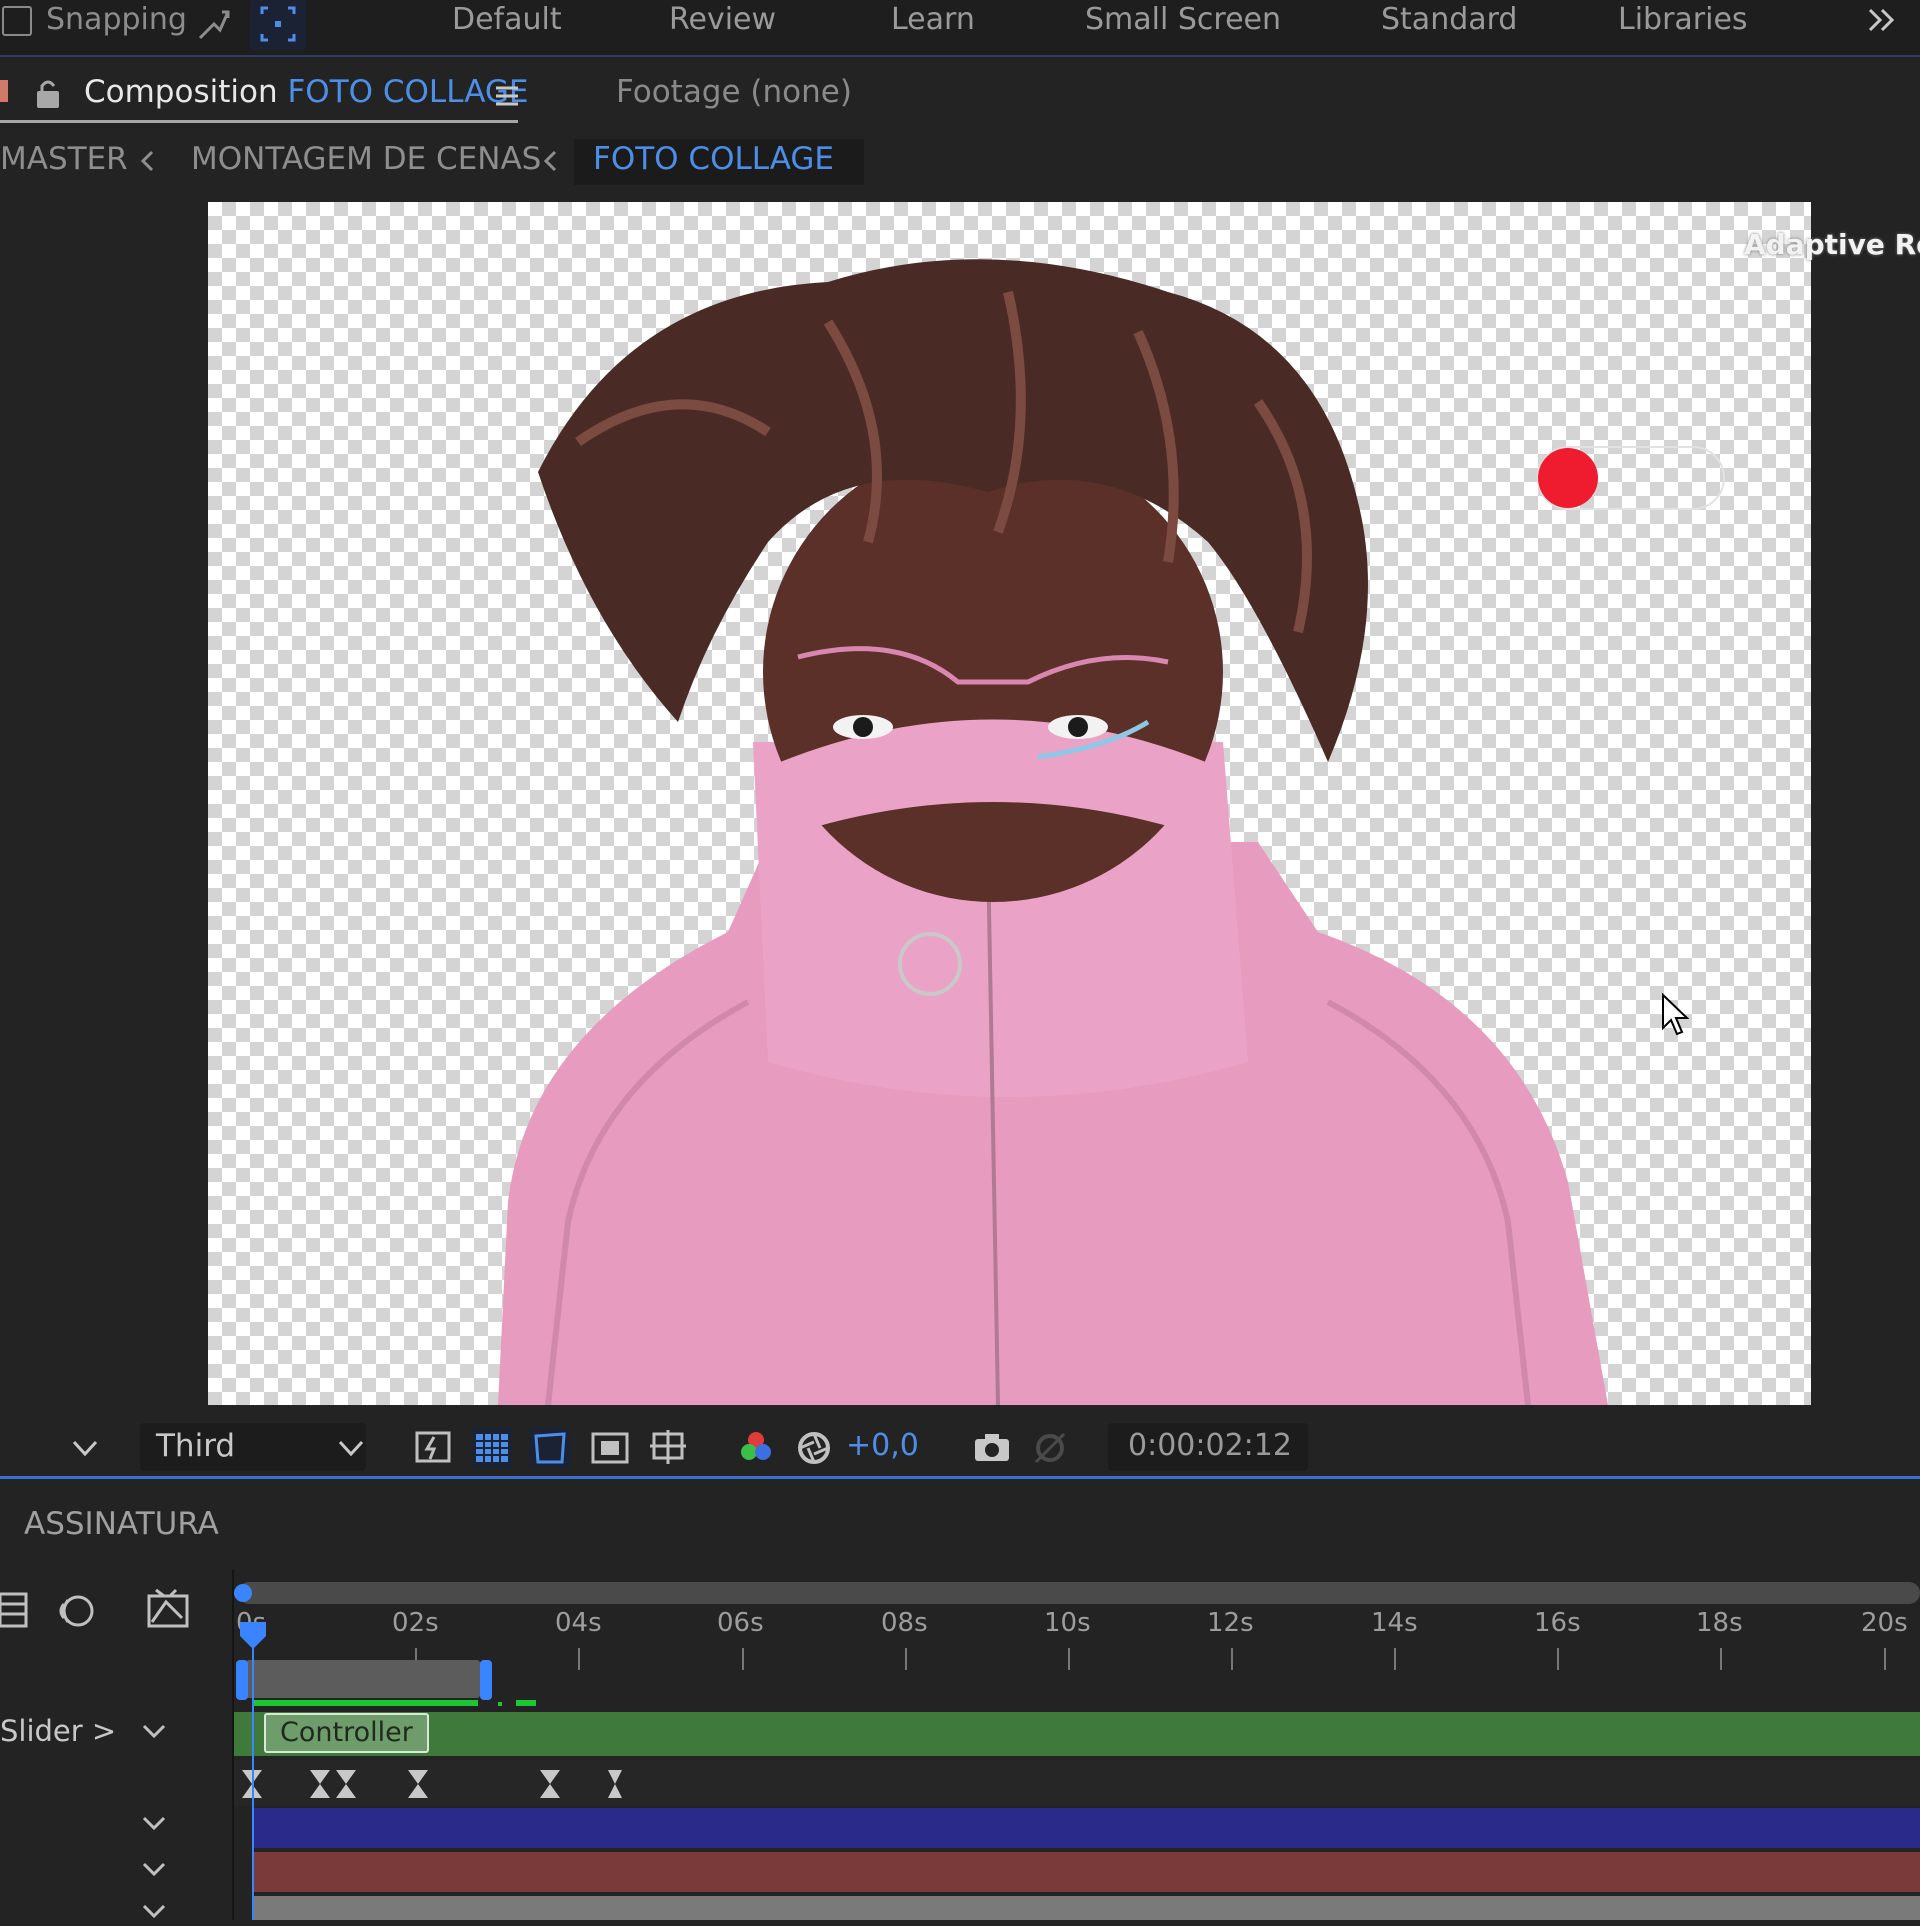  What do you see at coordinates (507, 96) in the screenshot?
I see `panel-menu-icon` at bounding box center [507, 96].